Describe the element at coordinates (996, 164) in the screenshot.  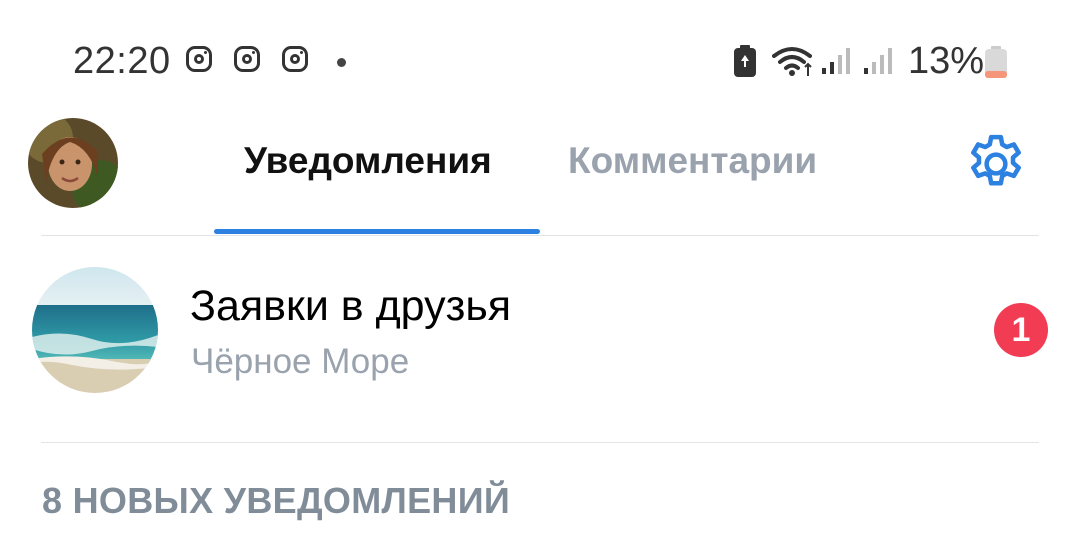
I see `gear-icon` at that location.